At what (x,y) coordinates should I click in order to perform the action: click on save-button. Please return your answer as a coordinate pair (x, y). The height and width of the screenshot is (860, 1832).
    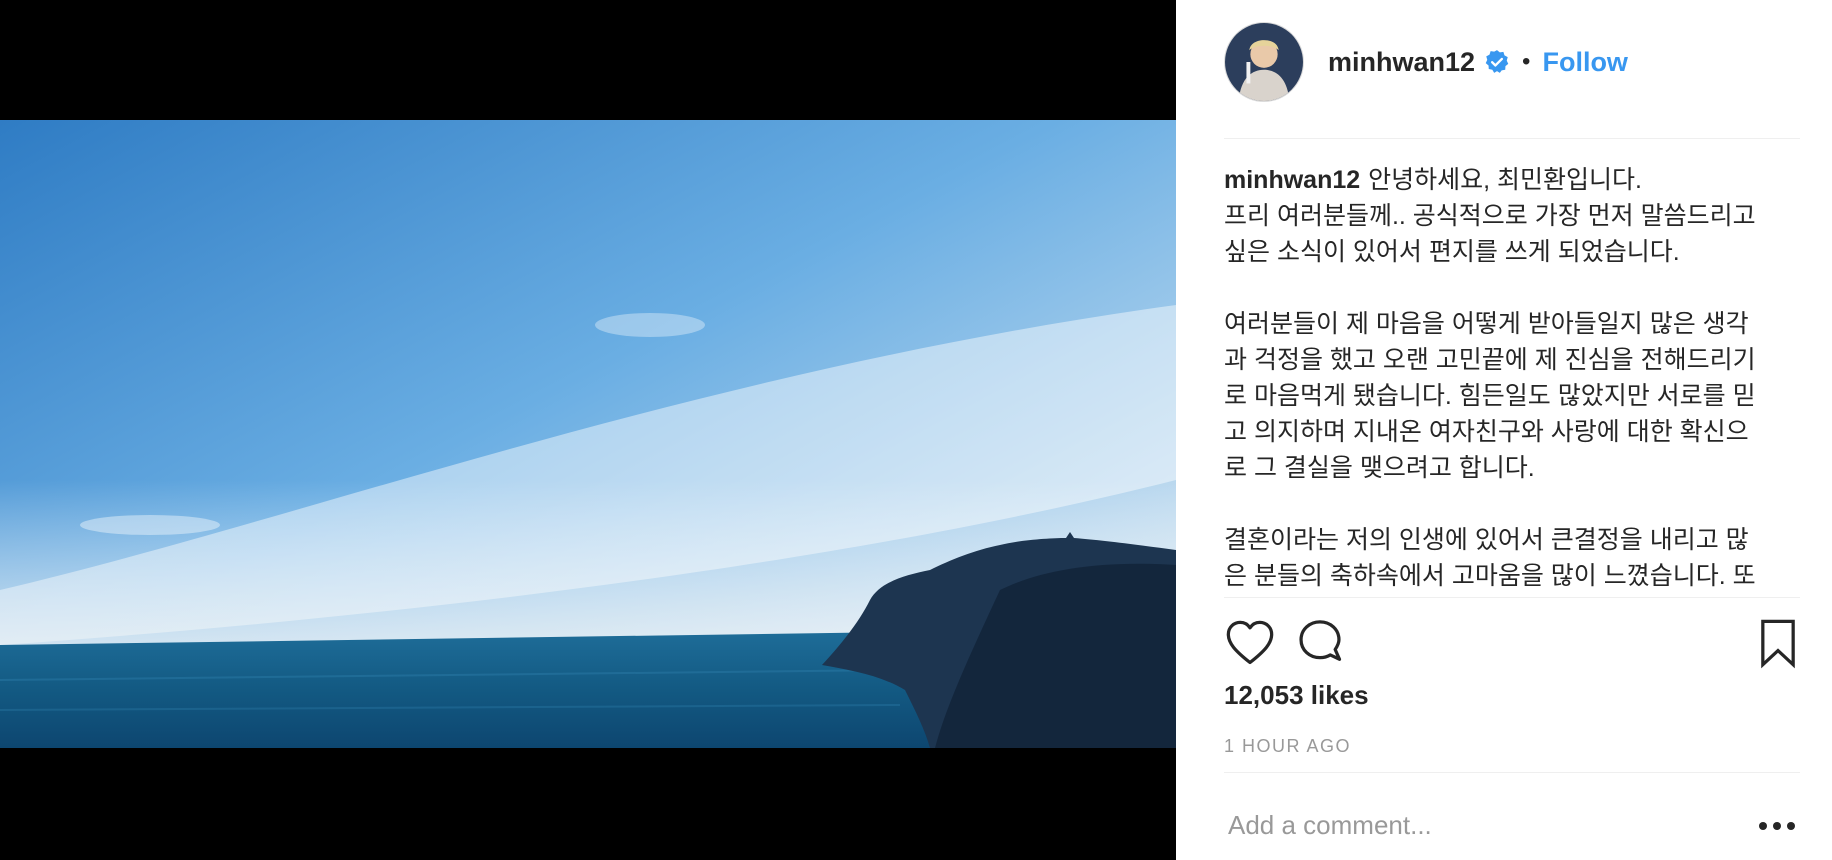
    Looking at the image, I should click on (1778, 643).